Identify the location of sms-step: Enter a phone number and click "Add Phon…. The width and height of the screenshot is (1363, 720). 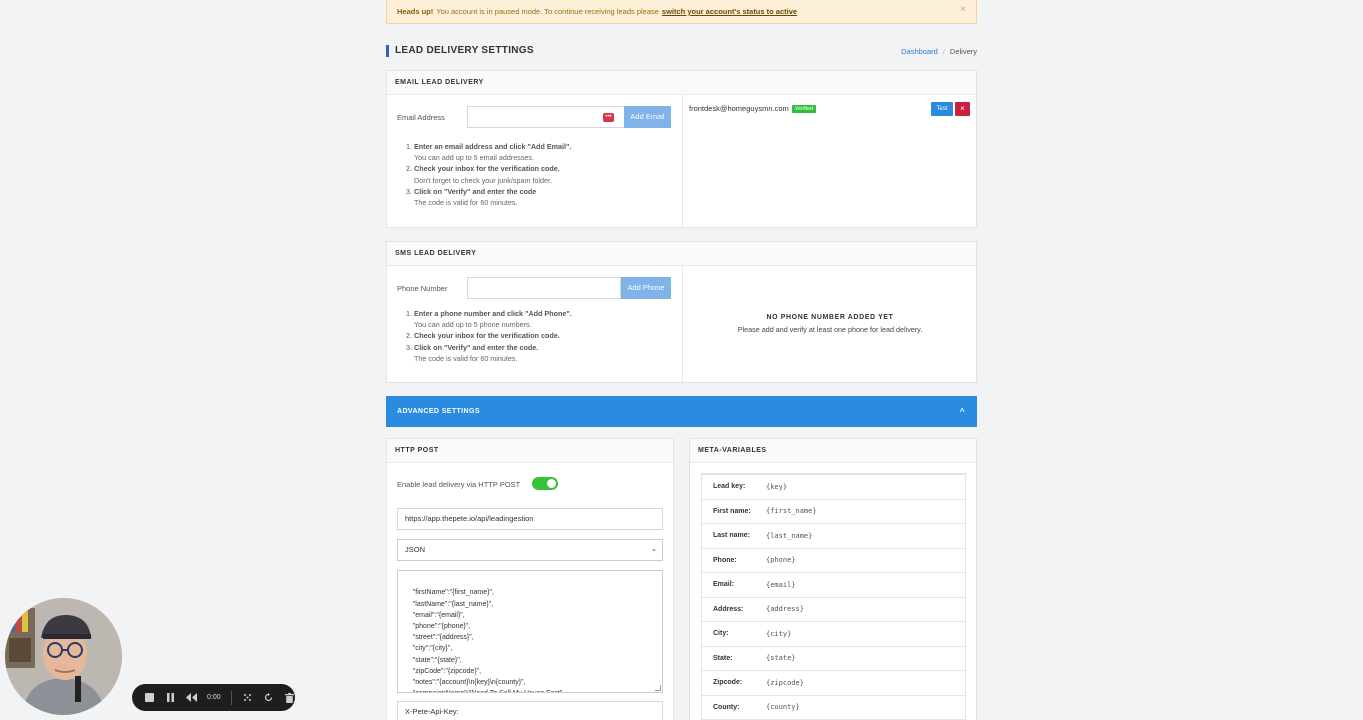
(541, 319).